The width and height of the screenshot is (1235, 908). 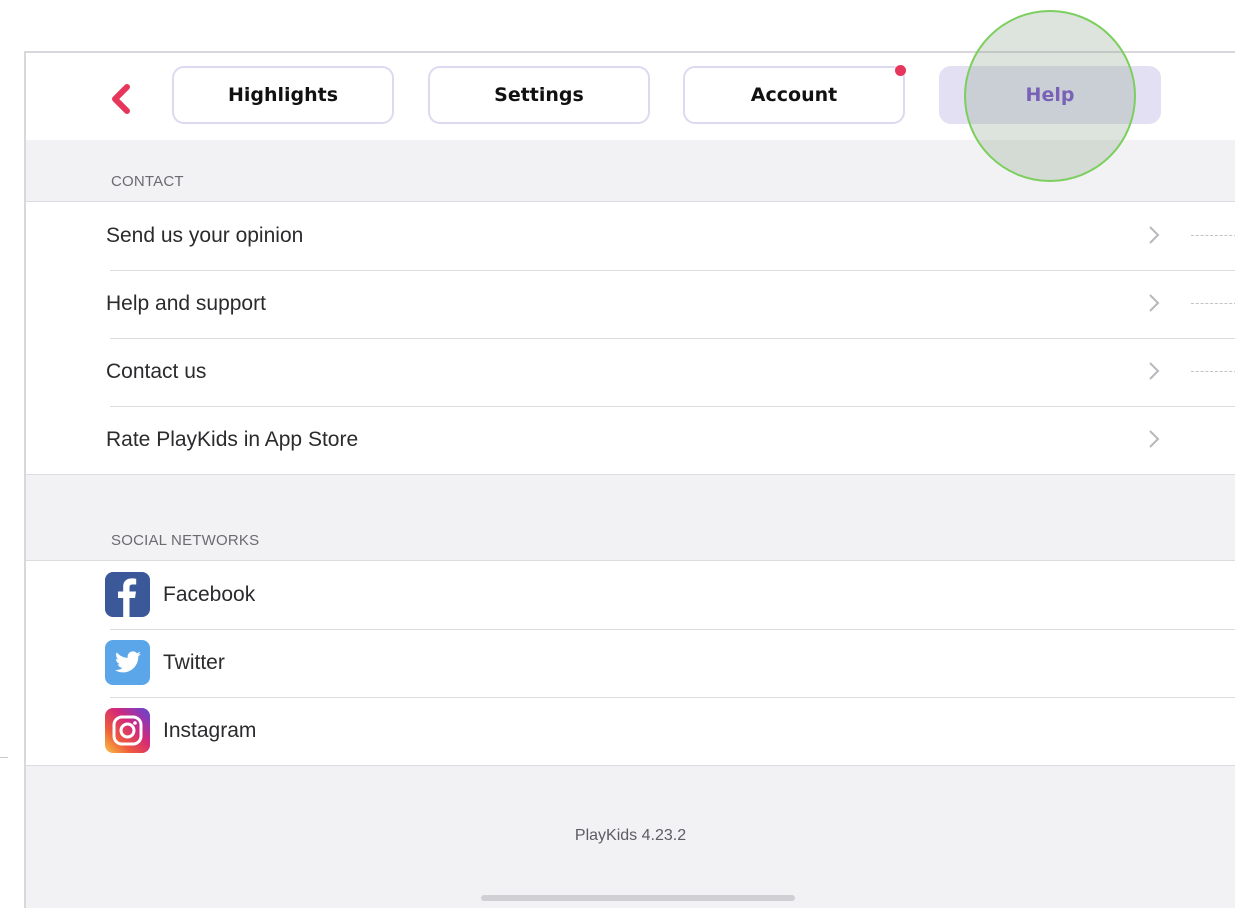 I want to click on back-button, so click(x=121, y=99).